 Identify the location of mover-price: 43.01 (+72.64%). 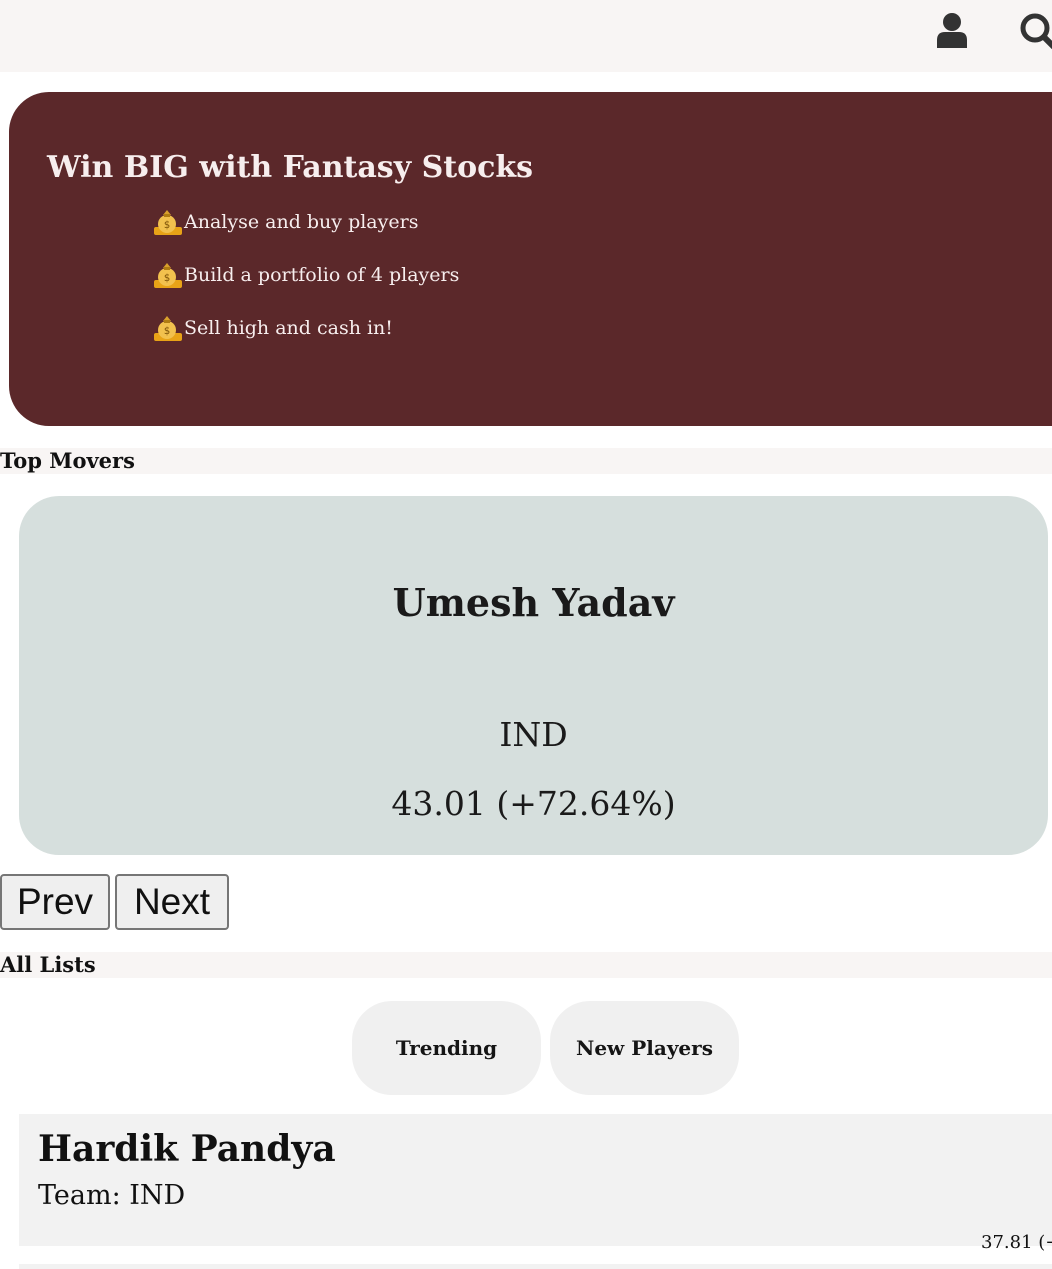
(533, 803).